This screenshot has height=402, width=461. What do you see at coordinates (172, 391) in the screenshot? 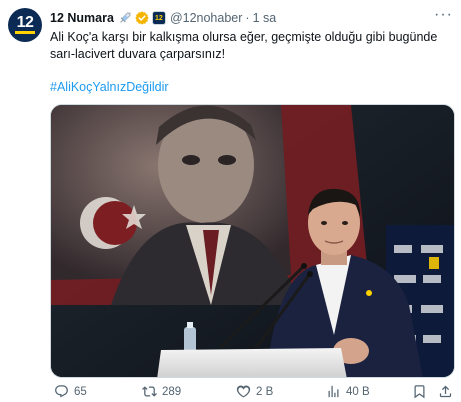
I see `repost-count: 289` at bounding box center [172, 391].